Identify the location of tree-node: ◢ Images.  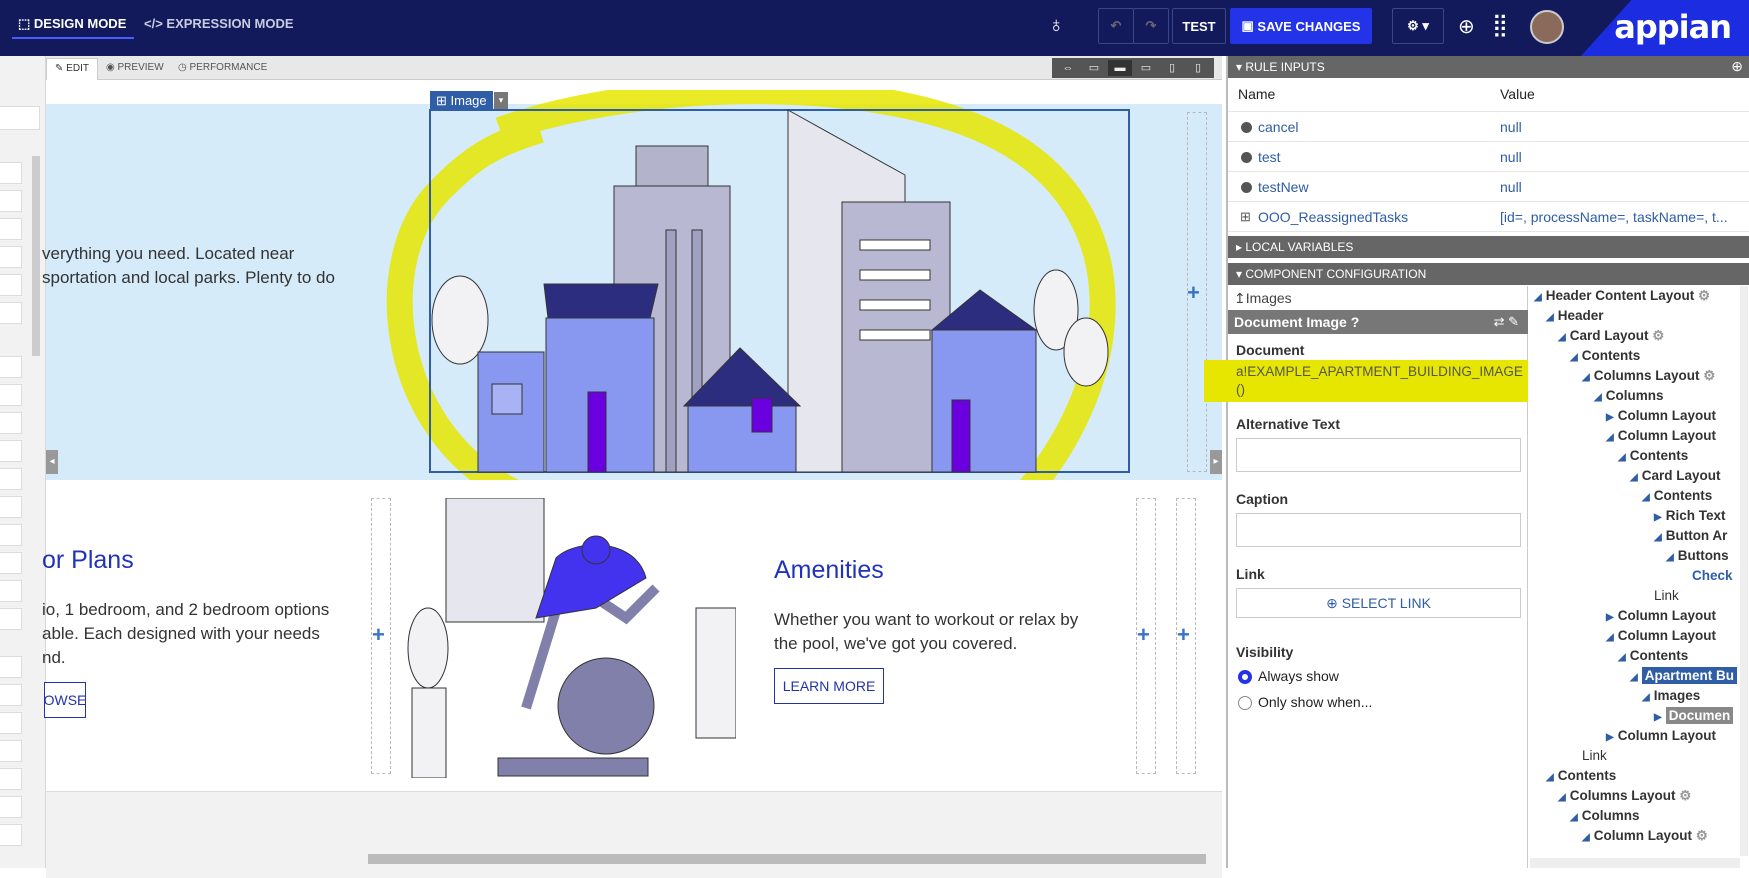
(1671, 695).